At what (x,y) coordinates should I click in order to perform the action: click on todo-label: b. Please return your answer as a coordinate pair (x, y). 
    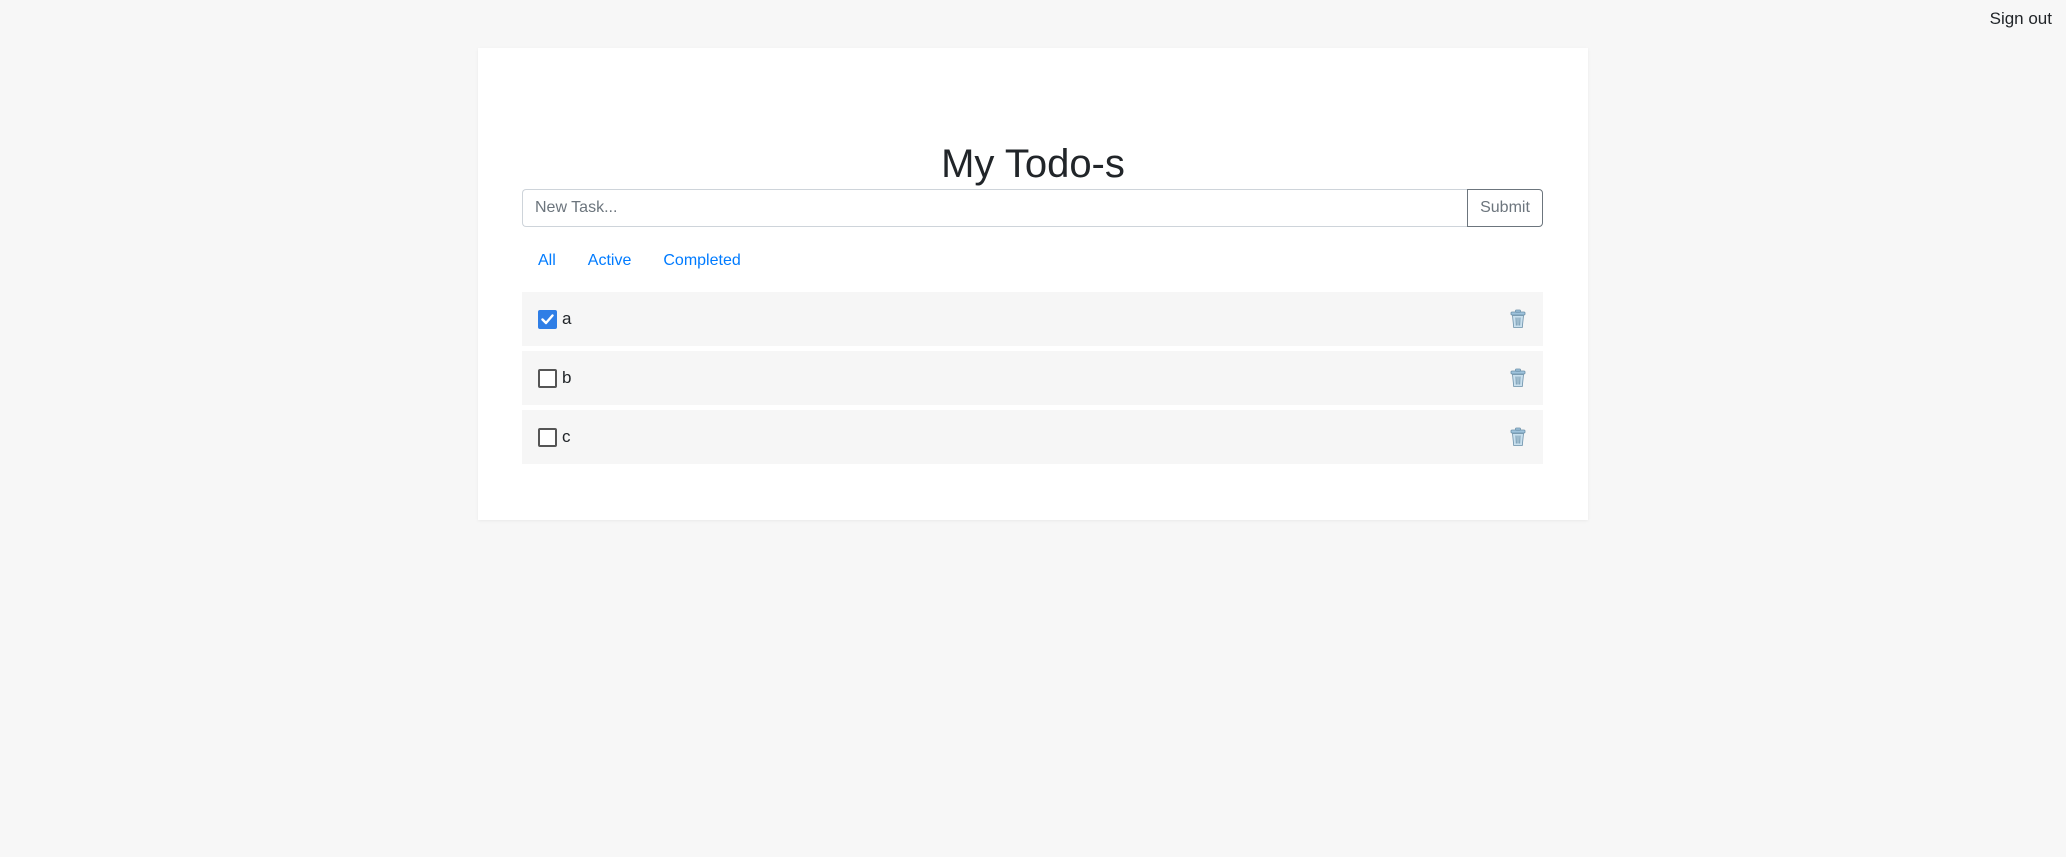
    Looking at the image, I should click on (567, 377).